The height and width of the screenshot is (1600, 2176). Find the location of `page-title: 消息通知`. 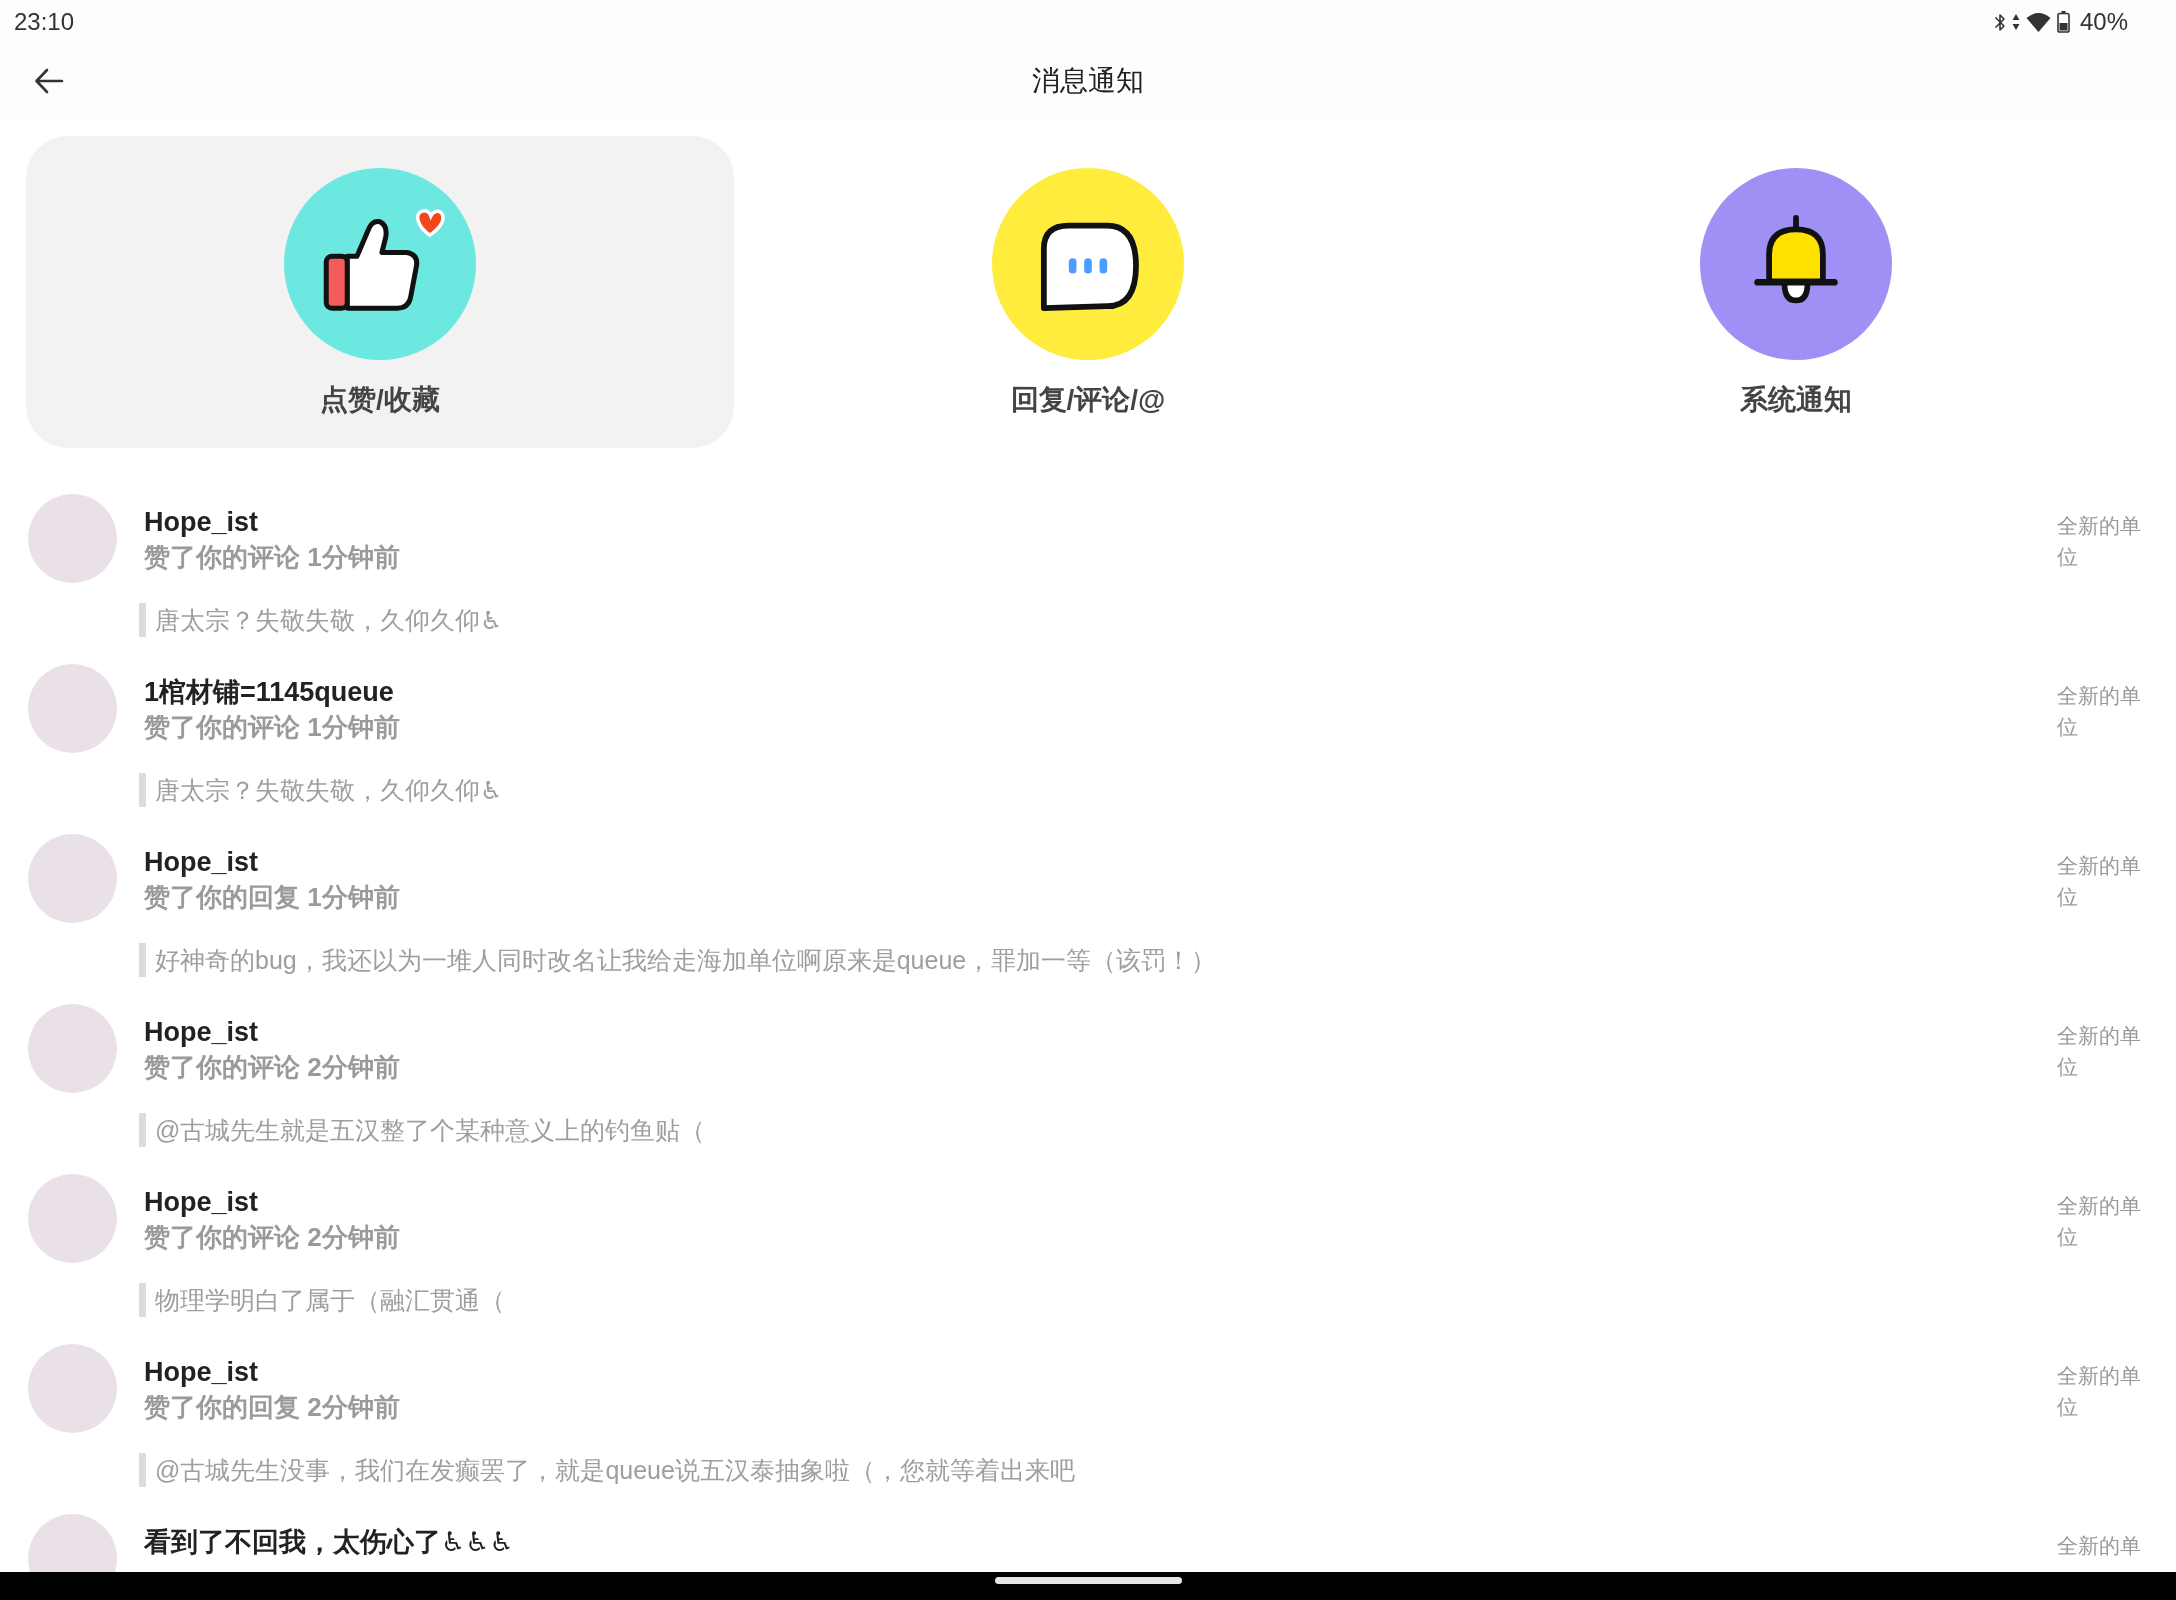

page-title: 消息通知 is located at coordinates (1088, 81).